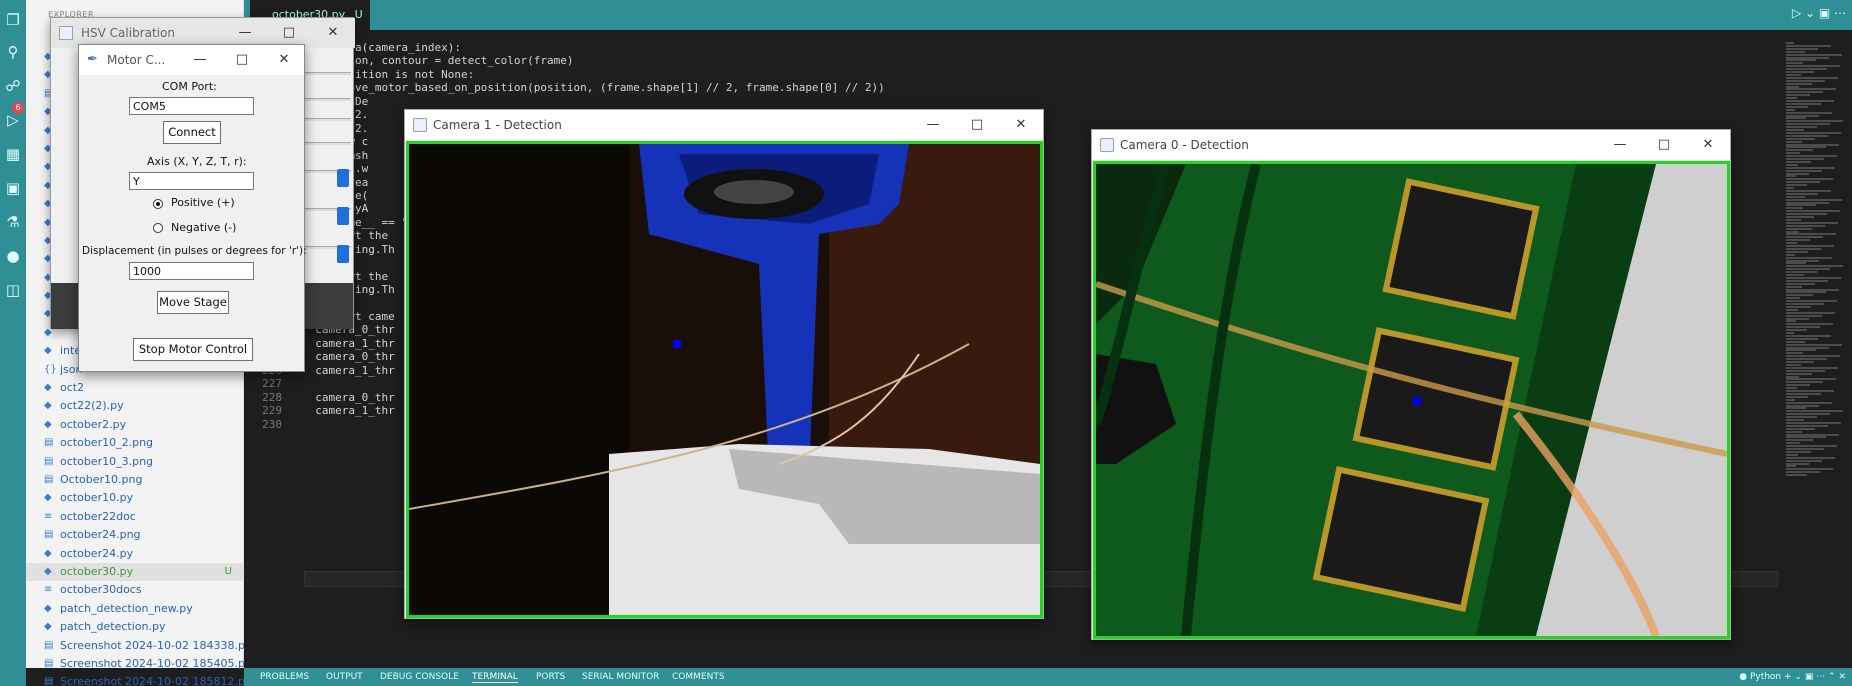 The image size is (1852, 686). Describe the element at coordinates (1815, 677) in the screenshot. I see `panel-actions-icon: + ⌄ ▣ ⋯ ⌃ ✕` at that location.